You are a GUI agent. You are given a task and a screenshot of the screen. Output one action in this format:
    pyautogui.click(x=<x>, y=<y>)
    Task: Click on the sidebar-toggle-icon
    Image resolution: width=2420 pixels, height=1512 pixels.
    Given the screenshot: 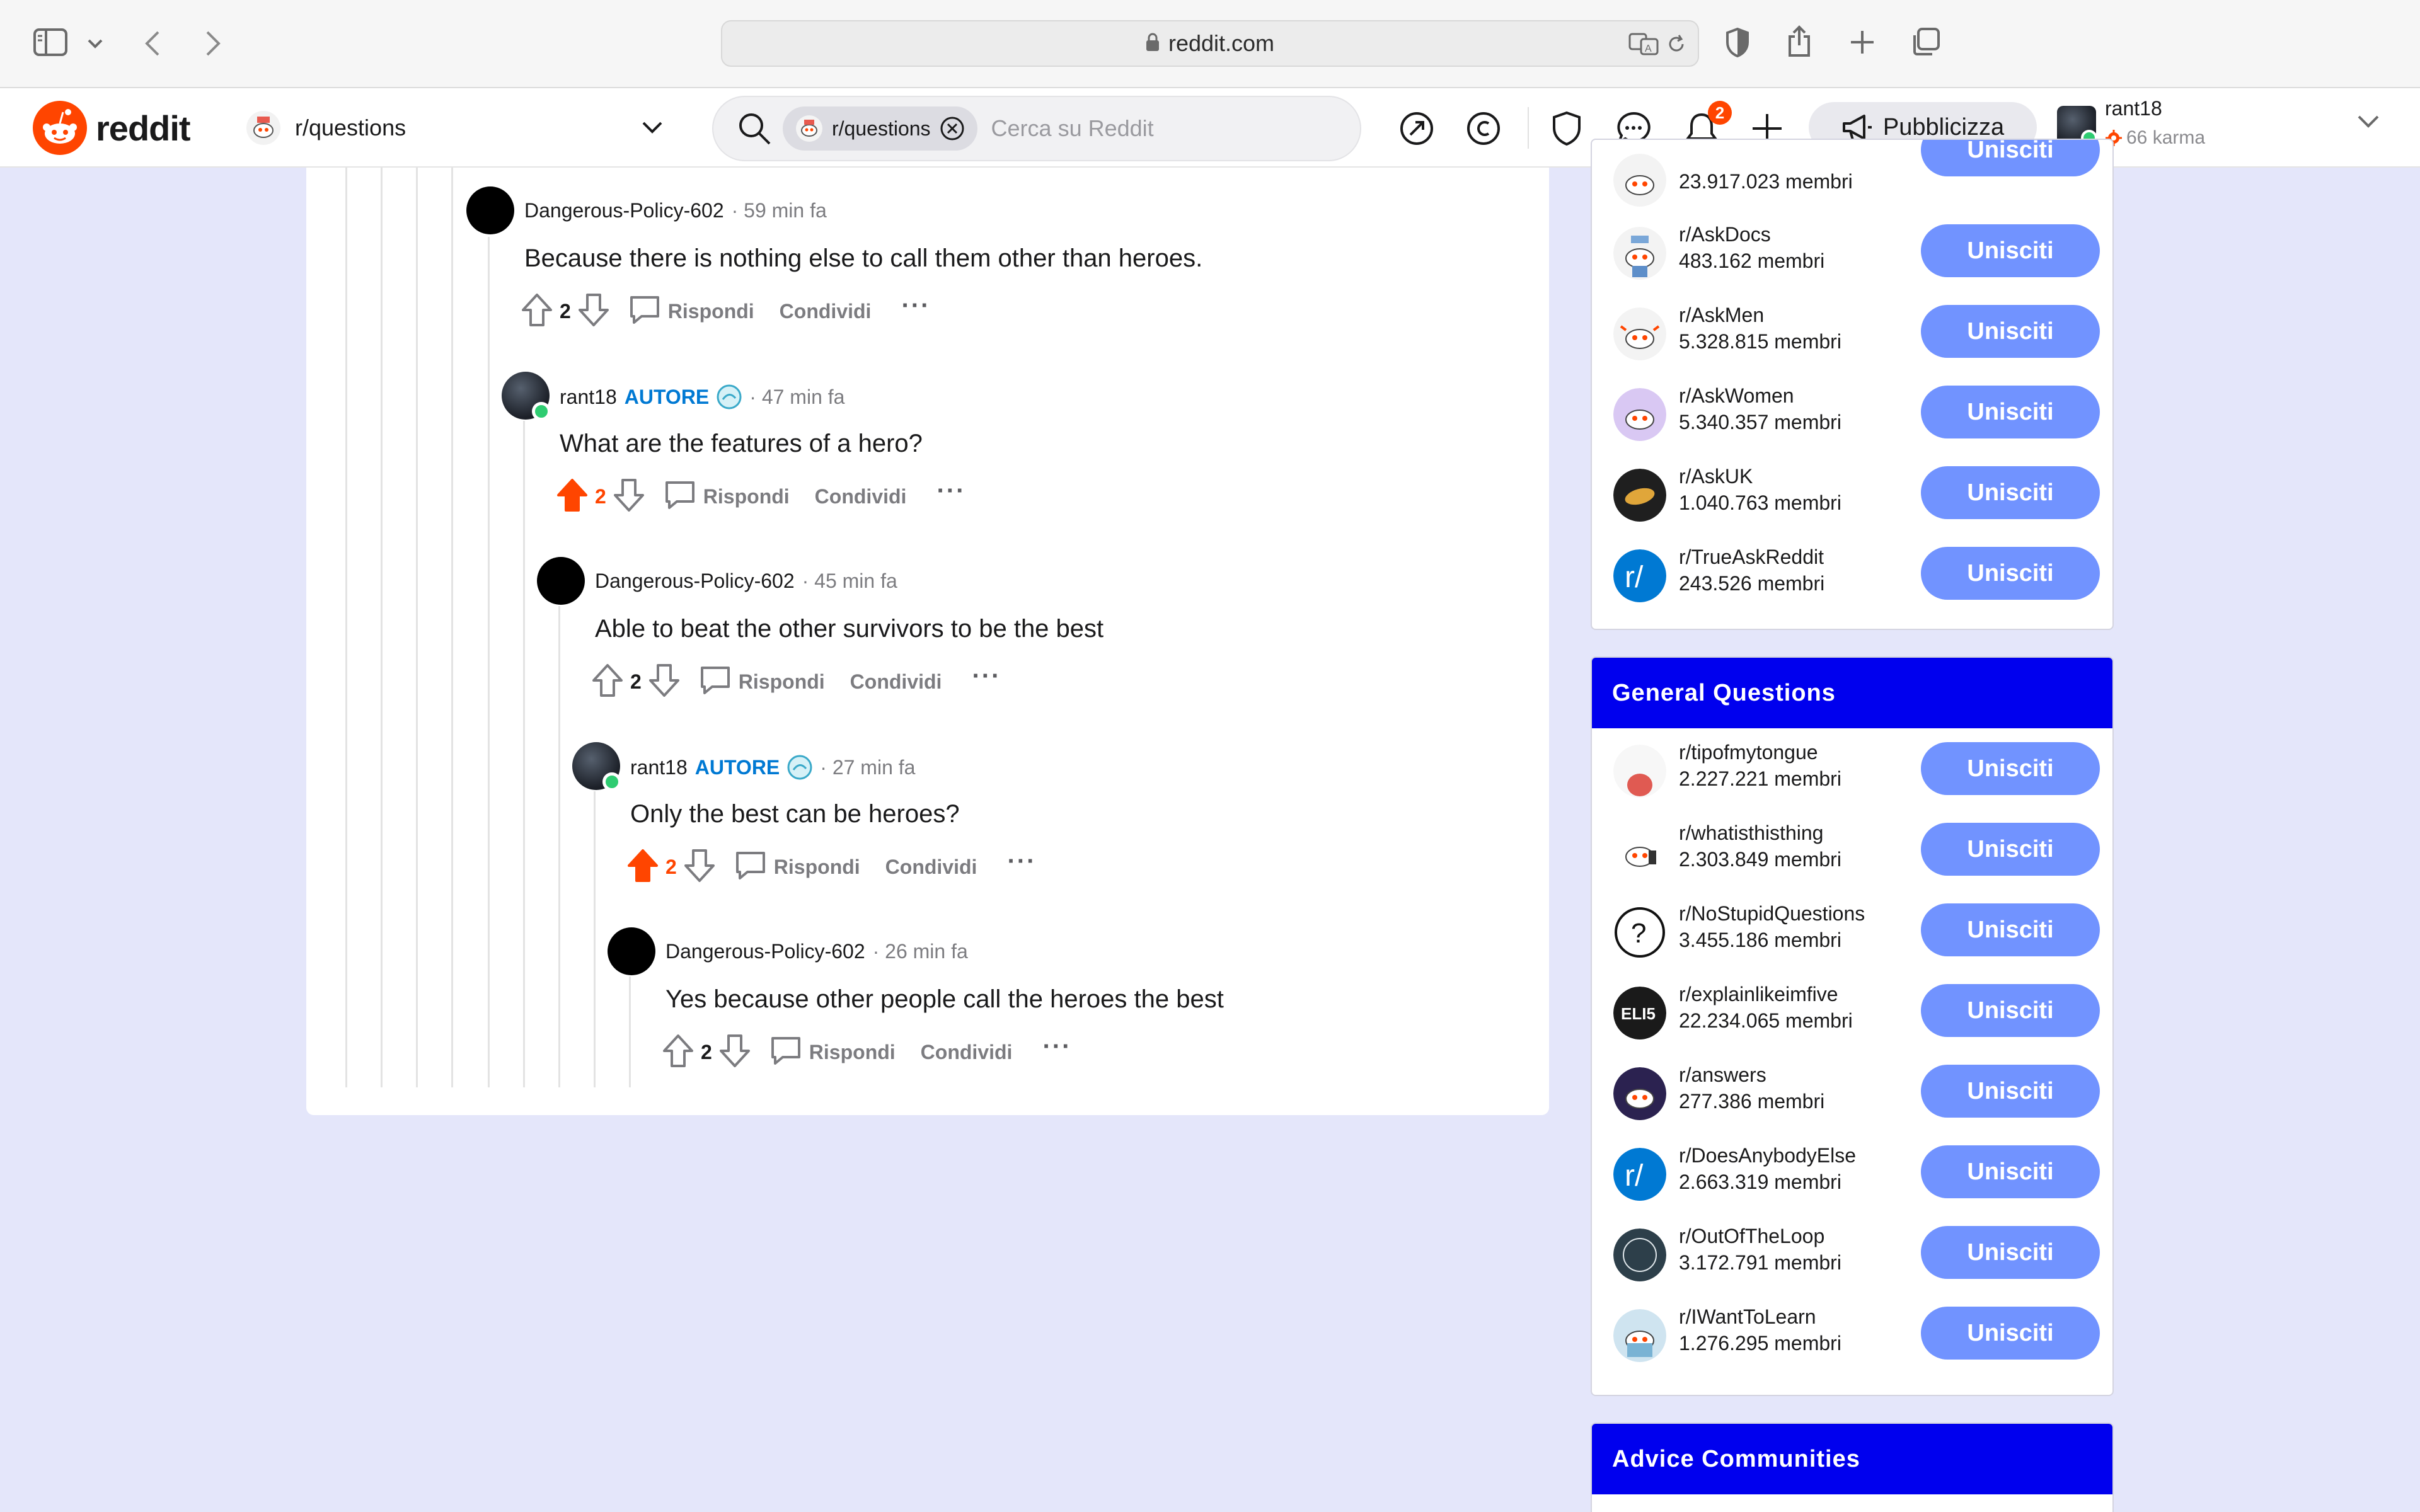 What is the action you would take?
    pyautogui.click(x=50, y=42)
    